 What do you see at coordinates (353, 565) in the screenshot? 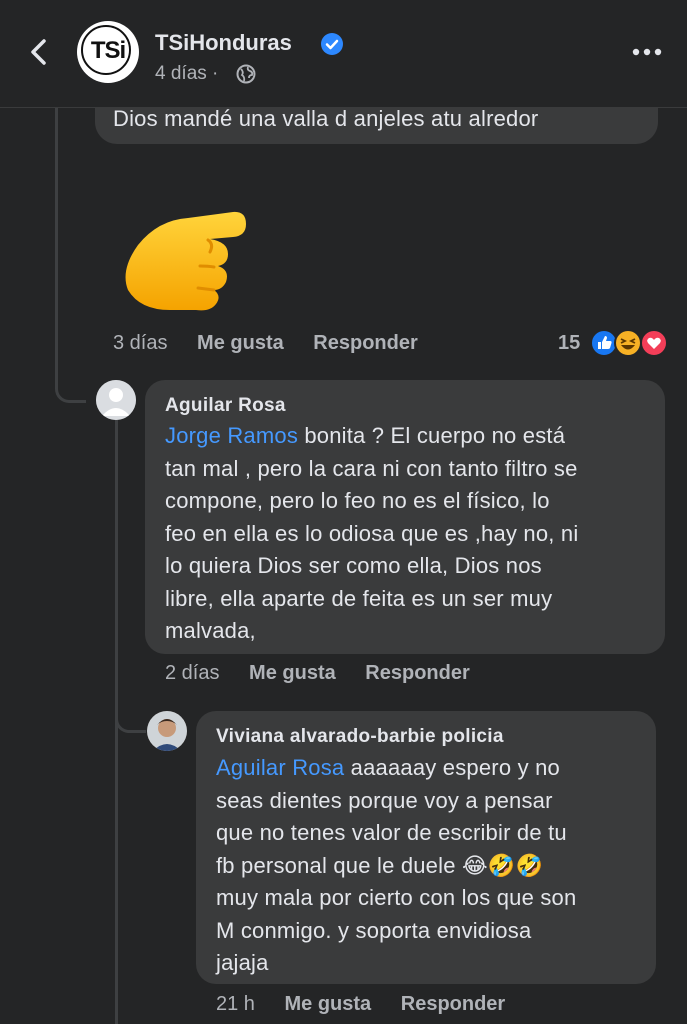
I see `comment-line: lo quiera Dios ser como ella, Dios nos` at bounding box center [353, 565].